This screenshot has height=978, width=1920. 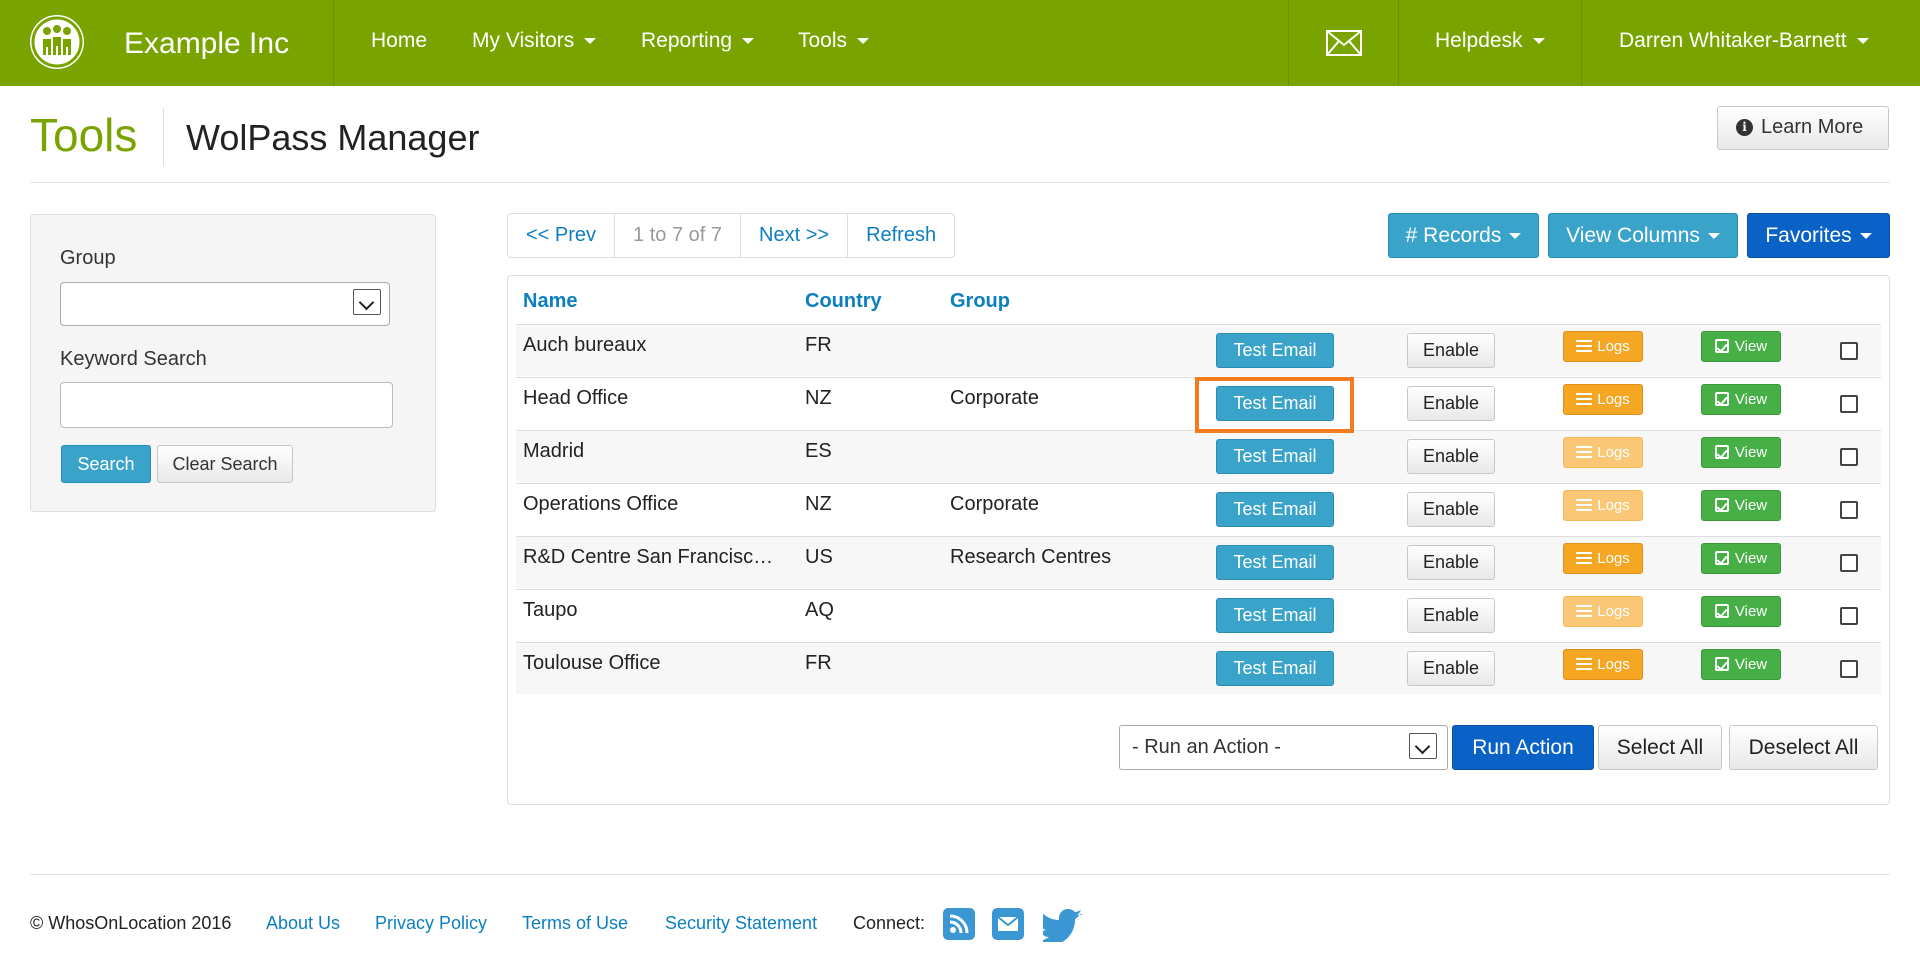 I want to click on select-all-button: Select All, so click(x=1660, y=747).